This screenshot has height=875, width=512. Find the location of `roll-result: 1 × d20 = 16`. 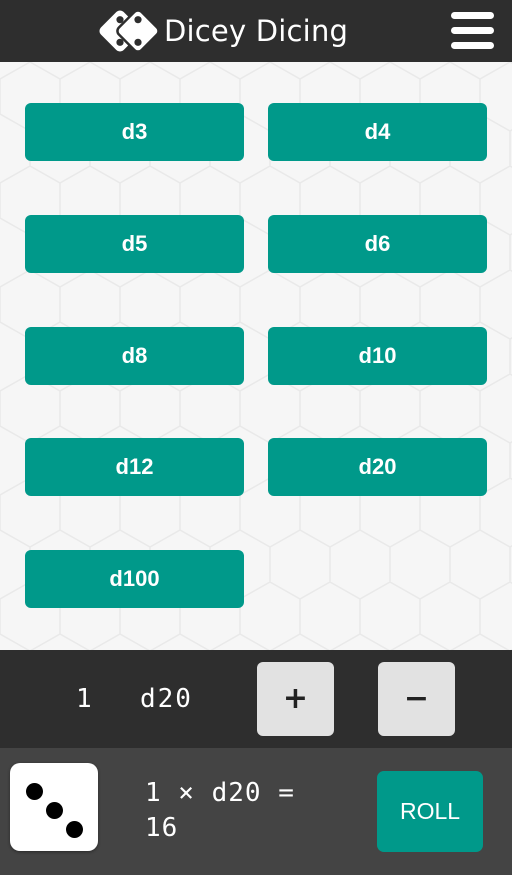

roll-result: 1 × d20 = 16 is located at coordinates (255, 811).